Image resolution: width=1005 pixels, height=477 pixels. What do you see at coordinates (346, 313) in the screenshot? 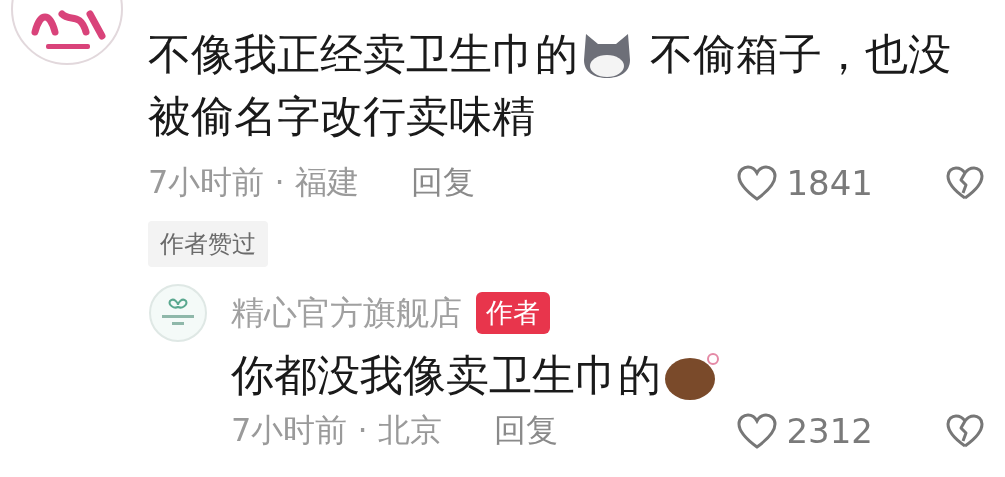
I see `user-name: 精心官方旗舰店` at bounding box center [346, 313].